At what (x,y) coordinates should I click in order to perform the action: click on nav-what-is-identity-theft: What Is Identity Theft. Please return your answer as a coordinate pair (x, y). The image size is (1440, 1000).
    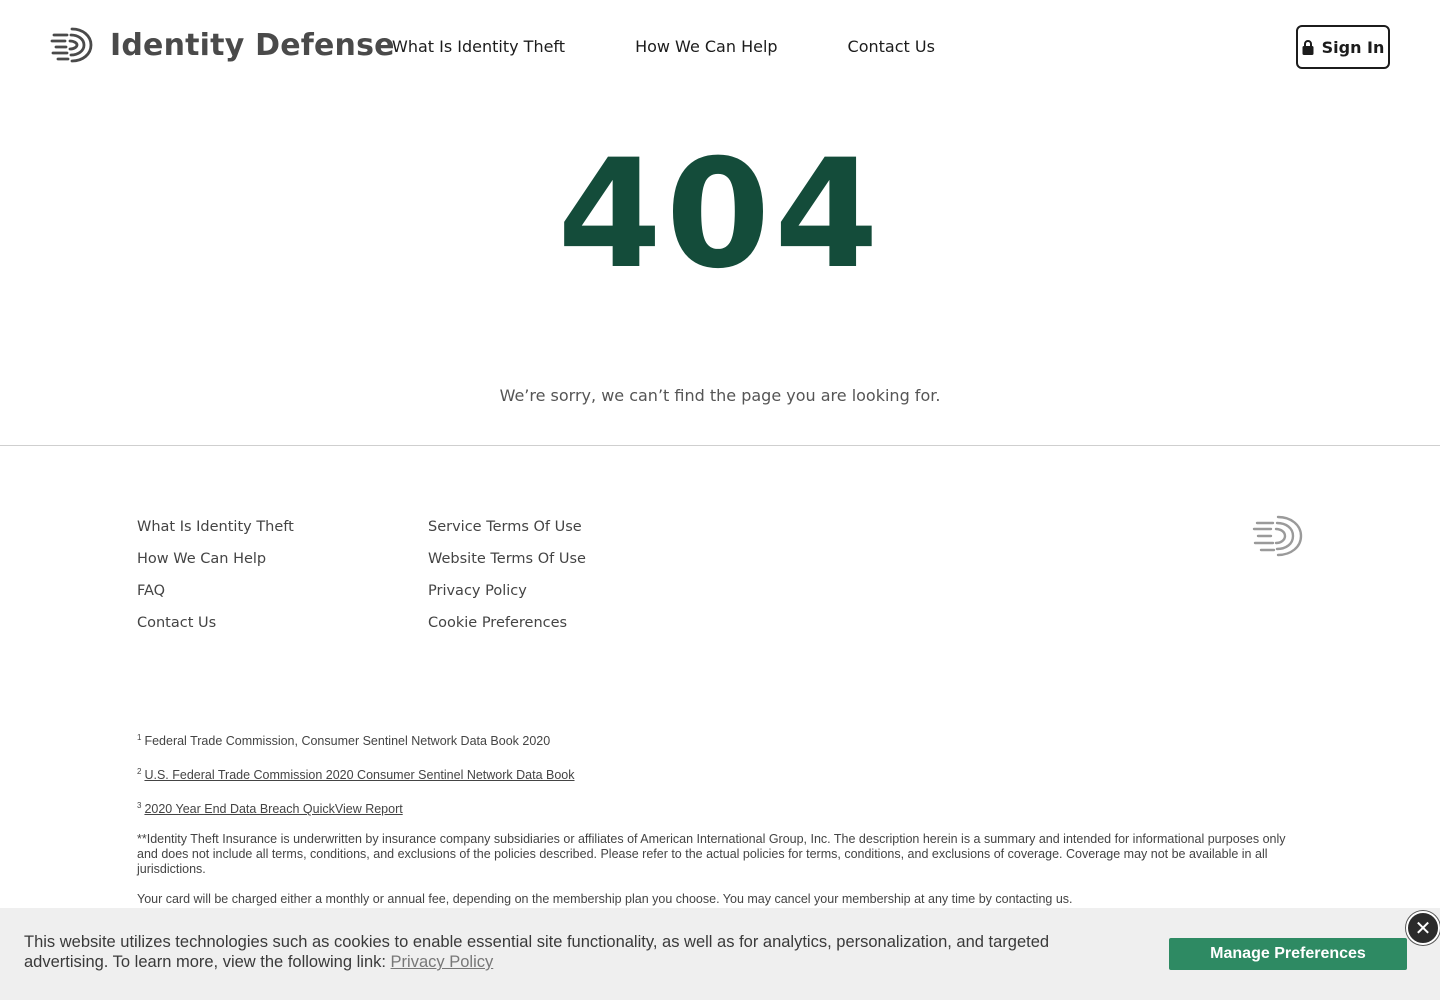
    Looking at the image, I should click on (478, 46).